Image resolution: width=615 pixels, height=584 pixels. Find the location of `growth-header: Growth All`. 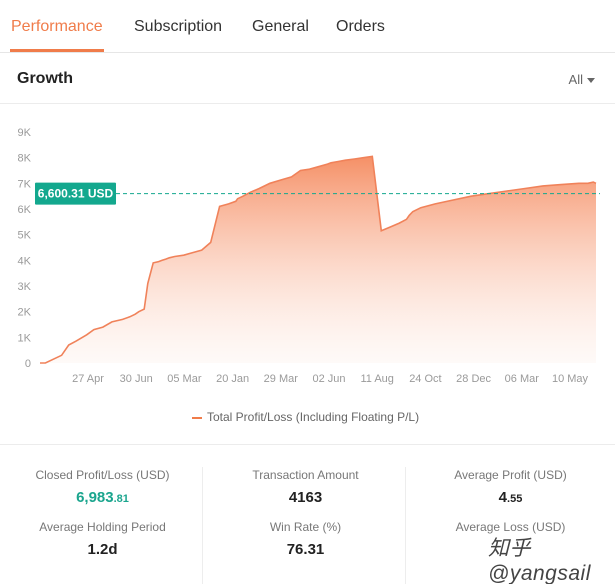

growth-header: Growth All is located at coordinates (307, 78).